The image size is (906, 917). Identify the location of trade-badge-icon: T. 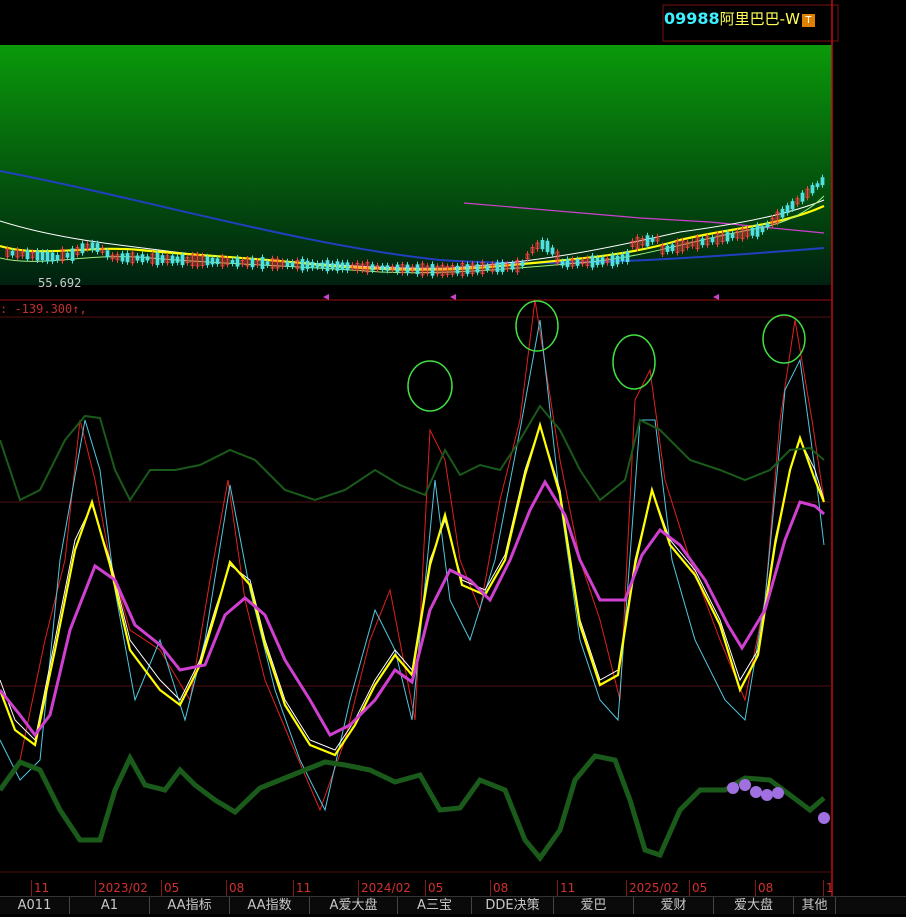
(808, 20).